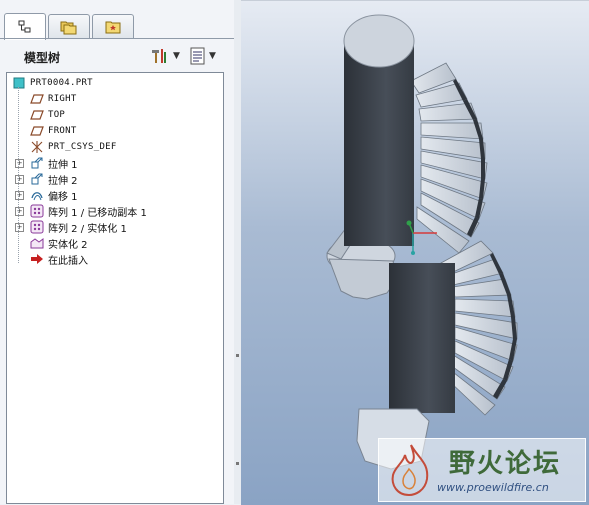 Image resolution: width=589 pixels, height=505 pixels. What do you see at coordinates (68, 261) in the screenshot?
I see `tree-item-label: 在此插入` at bounding box center [68, 261].